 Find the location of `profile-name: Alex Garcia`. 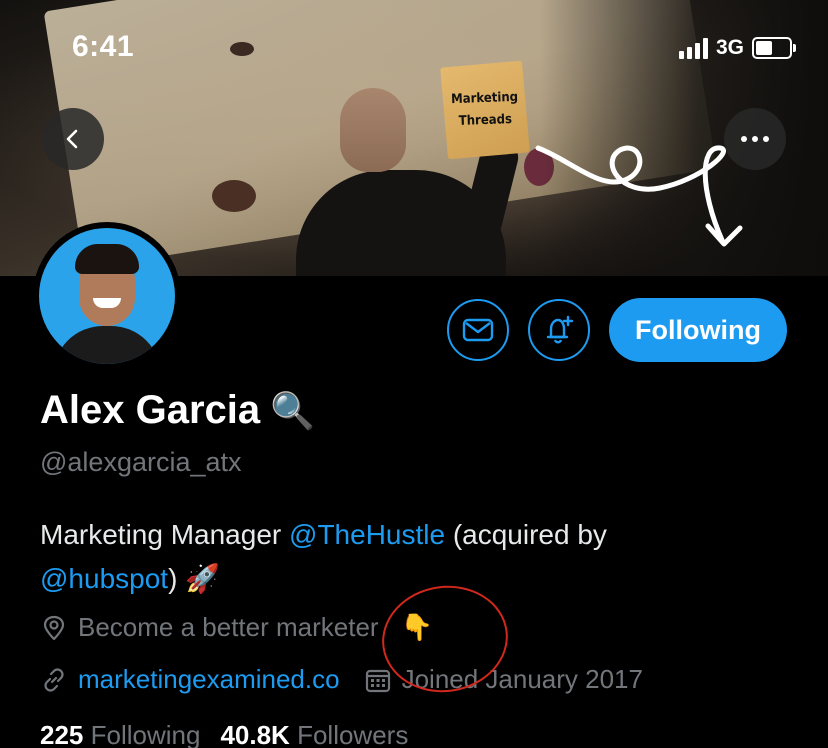

profile-name: Alex Garcia is located at coordinates (150, 410).